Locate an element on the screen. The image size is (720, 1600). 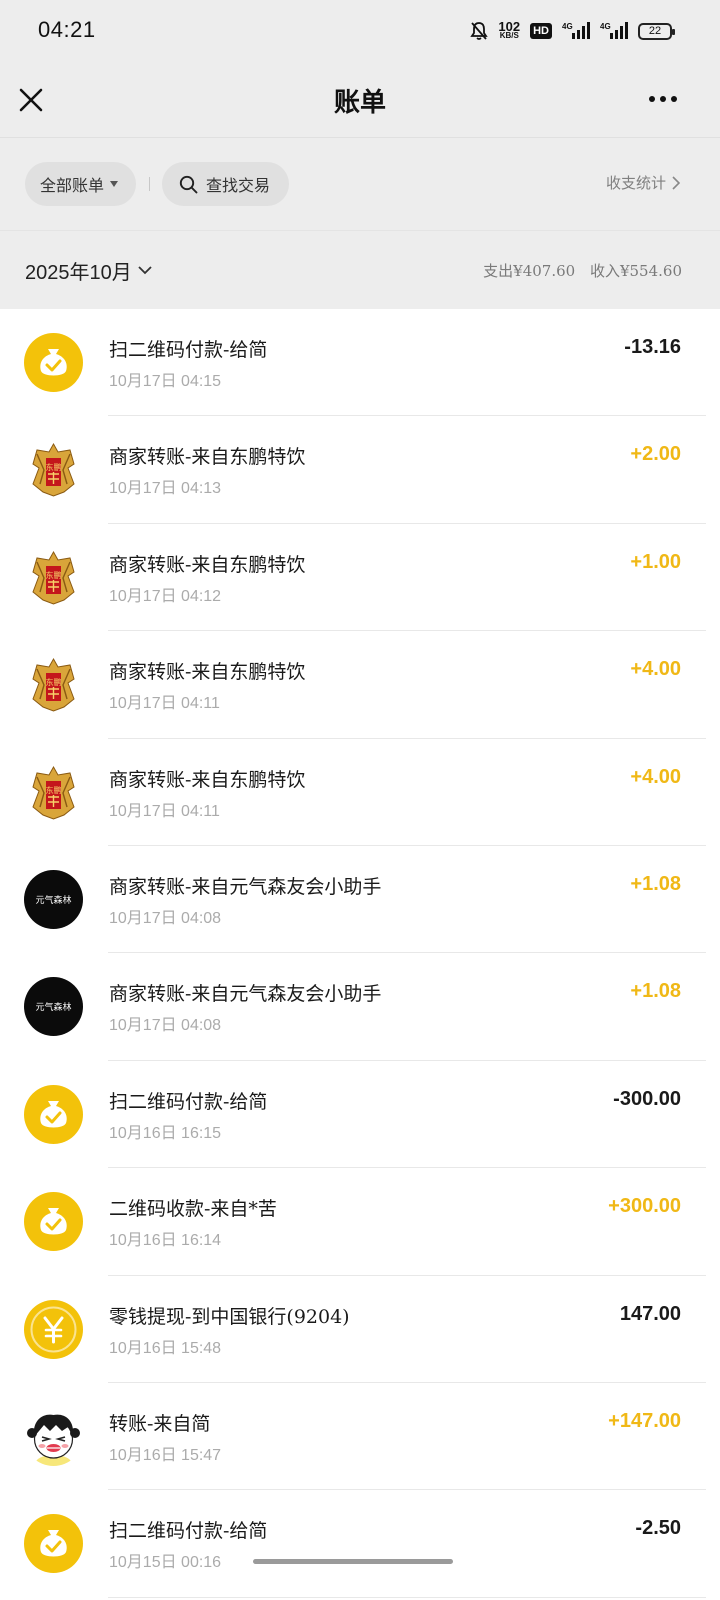
transaction-time: 10月16日 16:15 is located at coordinates (165, 1133).